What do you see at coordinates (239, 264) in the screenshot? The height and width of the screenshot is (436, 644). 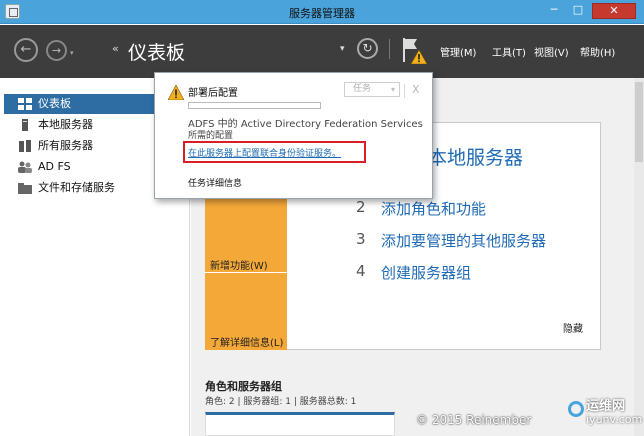 I see `new-features-link: 新增功能(W)` at bounding box center [239, 264].